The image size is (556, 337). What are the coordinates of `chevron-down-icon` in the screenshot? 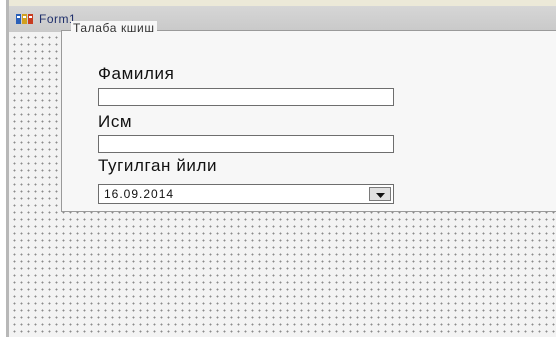 It's located at (380, 194).